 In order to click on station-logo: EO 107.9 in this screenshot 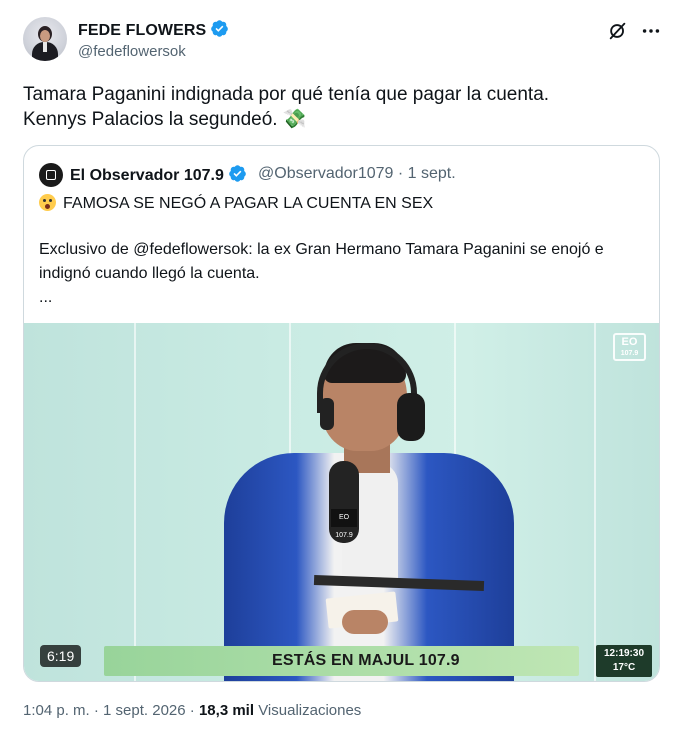, I will do `click(629, 347)`.